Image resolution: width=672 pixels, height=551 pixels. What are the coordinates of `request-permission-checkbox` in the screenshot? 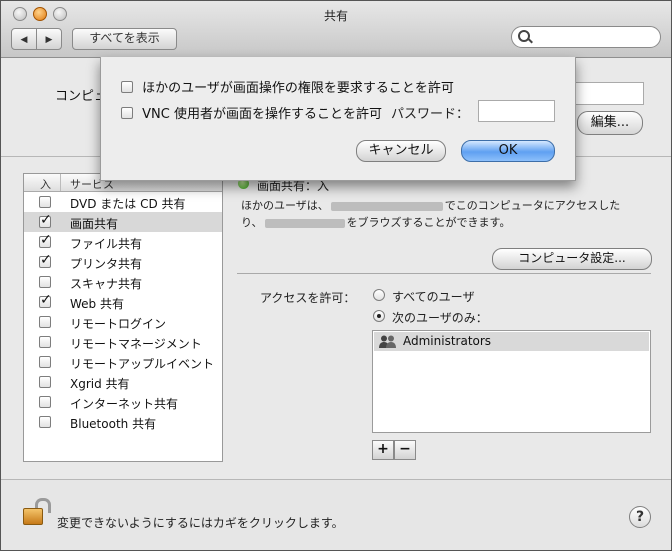 It's located at (127, 86).